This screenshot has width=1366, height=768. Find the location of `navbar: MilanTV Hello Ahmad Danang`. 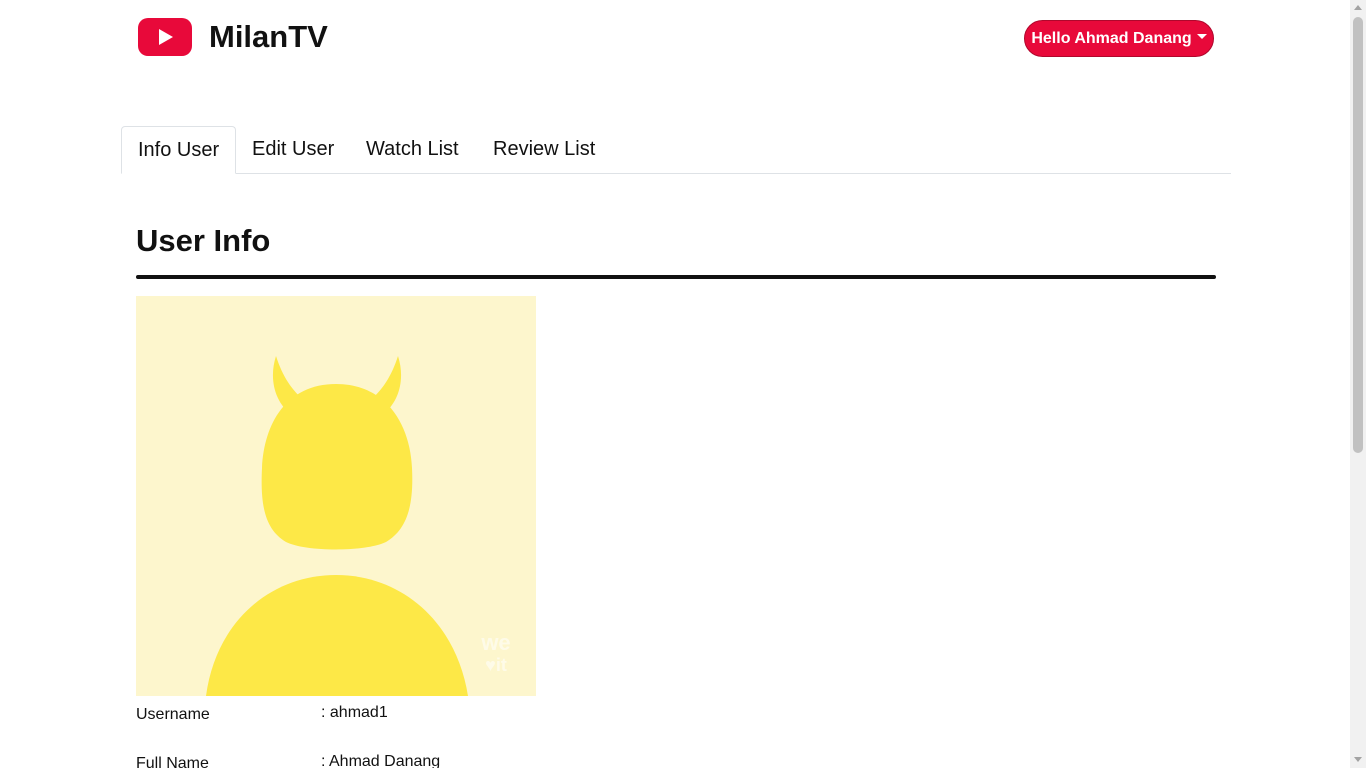

navbar: MilanTV Hello Ahmad Danang is located at coordinates (675, 40).